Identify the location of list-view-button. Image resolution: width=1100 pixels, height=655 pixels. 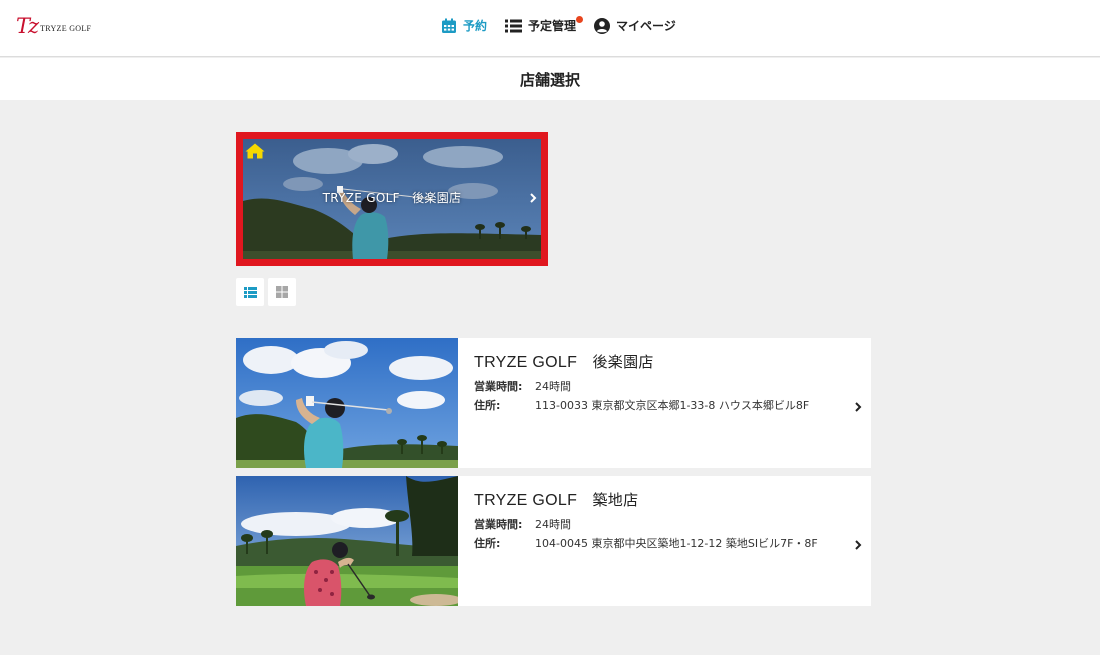
(250, 292).